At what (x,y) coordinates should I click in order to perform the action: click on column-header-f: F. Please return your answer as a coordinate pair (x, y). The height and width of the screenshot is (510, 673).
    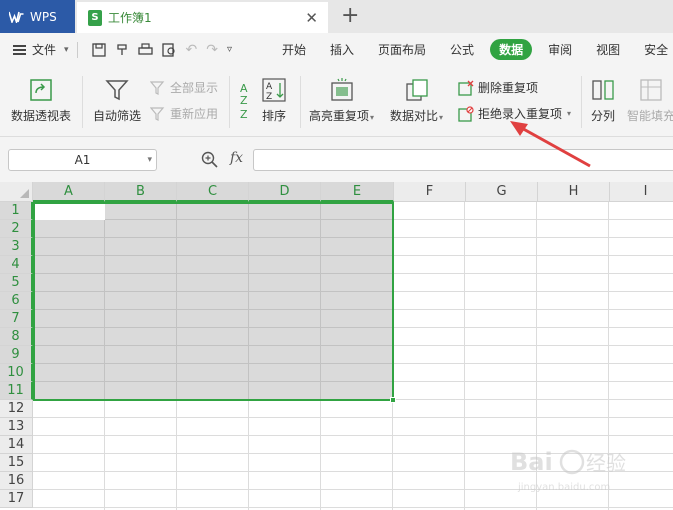
    Looking at the image, I should click on (430, 192).